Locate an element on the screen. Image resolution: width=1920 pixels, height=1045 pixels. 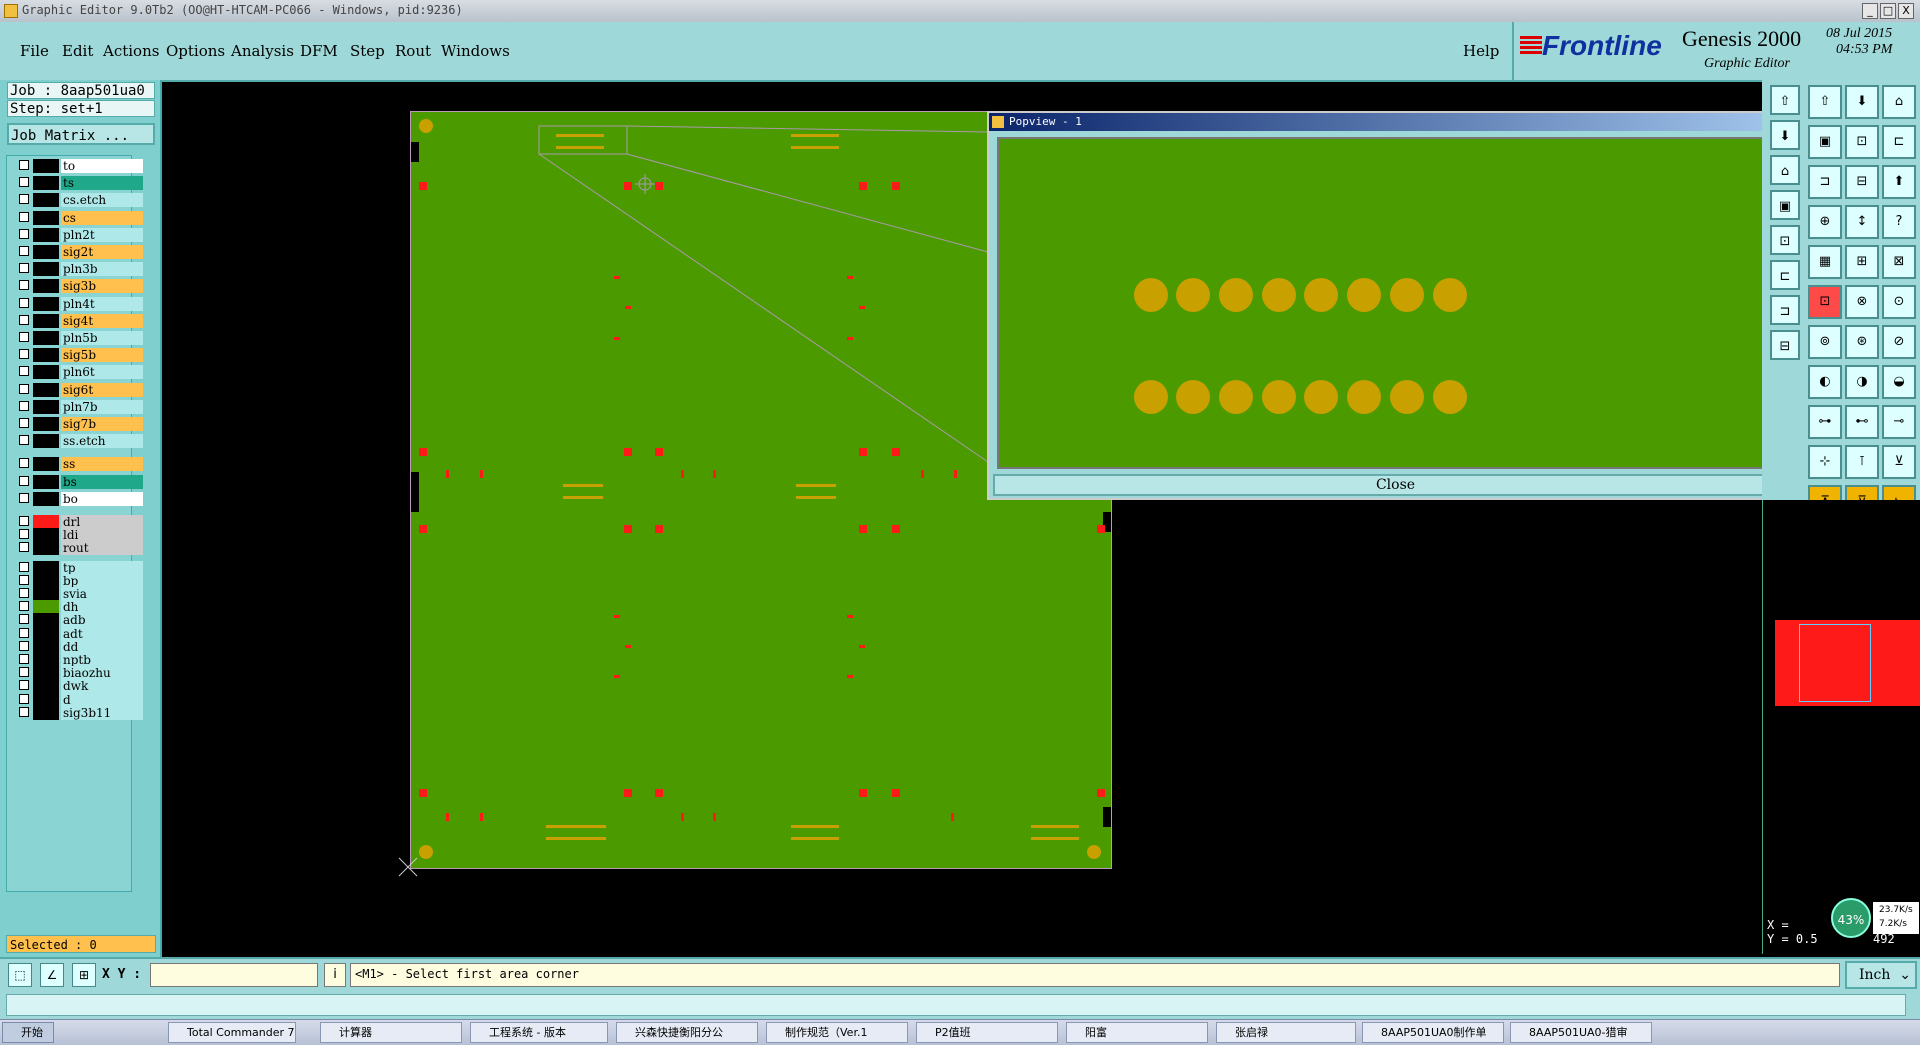
layer-row-d: d is located at coordinates (80, 699).